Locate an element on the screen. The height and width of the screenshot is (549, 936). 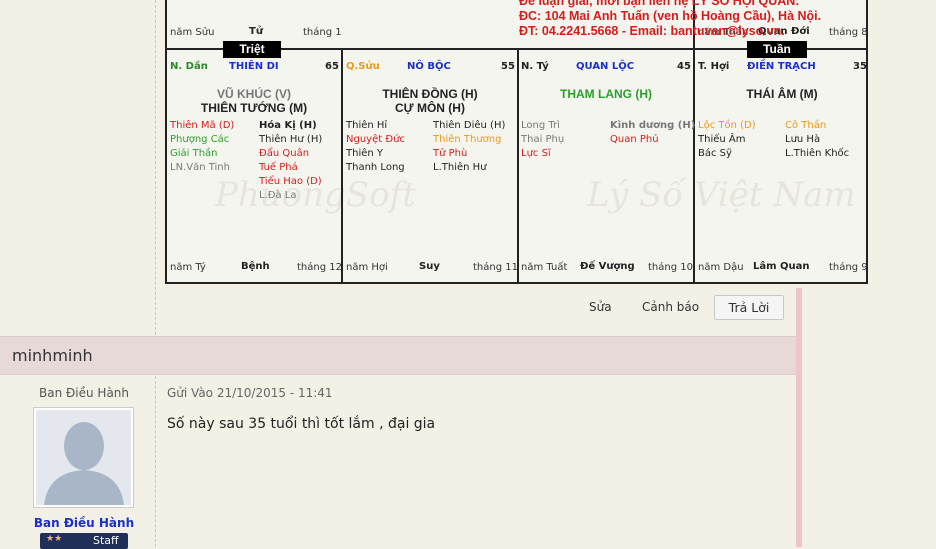
cell-status: Bệnh is located at coordinates (255, 266).